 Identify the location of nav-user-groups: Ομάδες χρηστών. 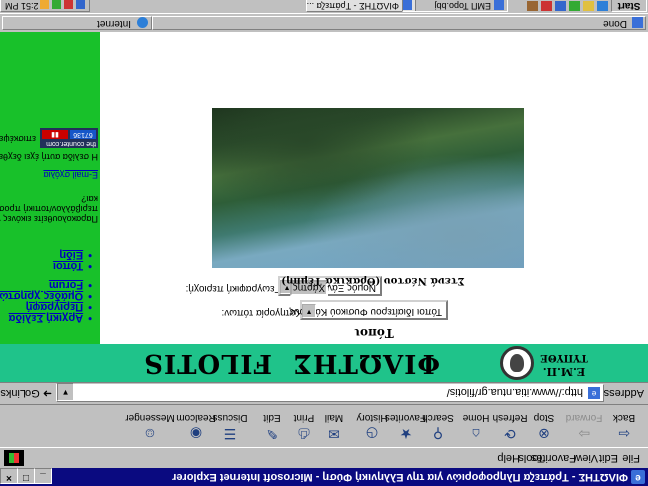
(46, 296).